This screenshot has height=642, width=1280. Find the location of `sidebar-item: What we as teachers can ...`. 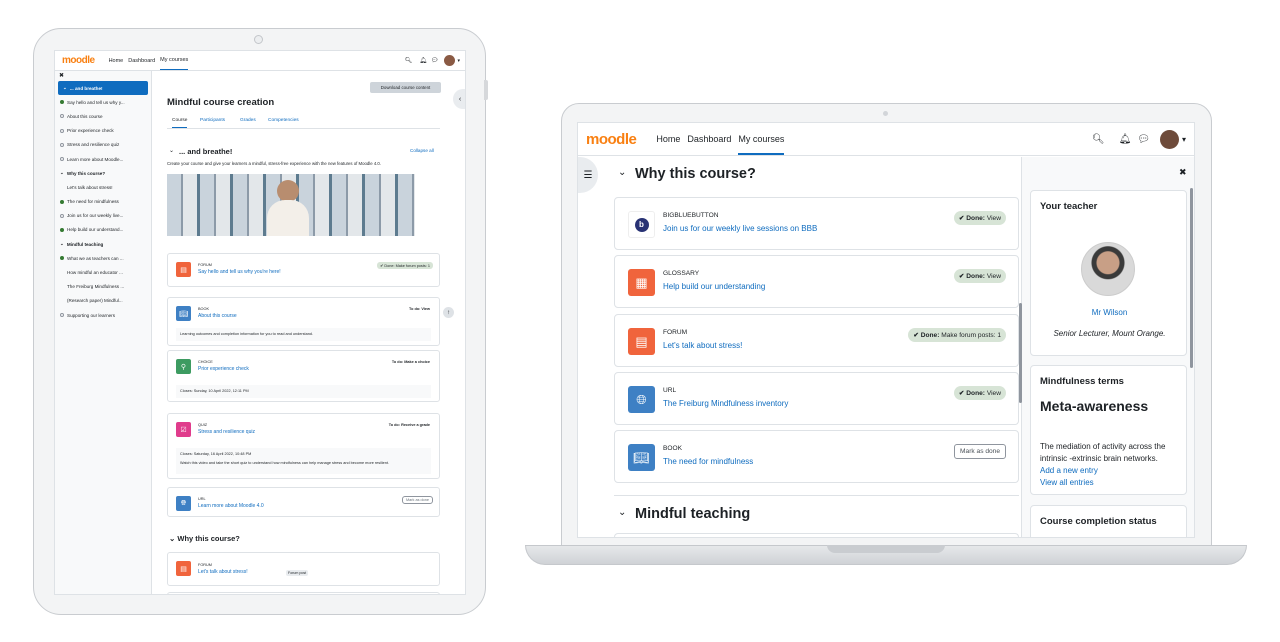

sidebar-item: What we as teachers can ... is located at coordinates (103, 258).